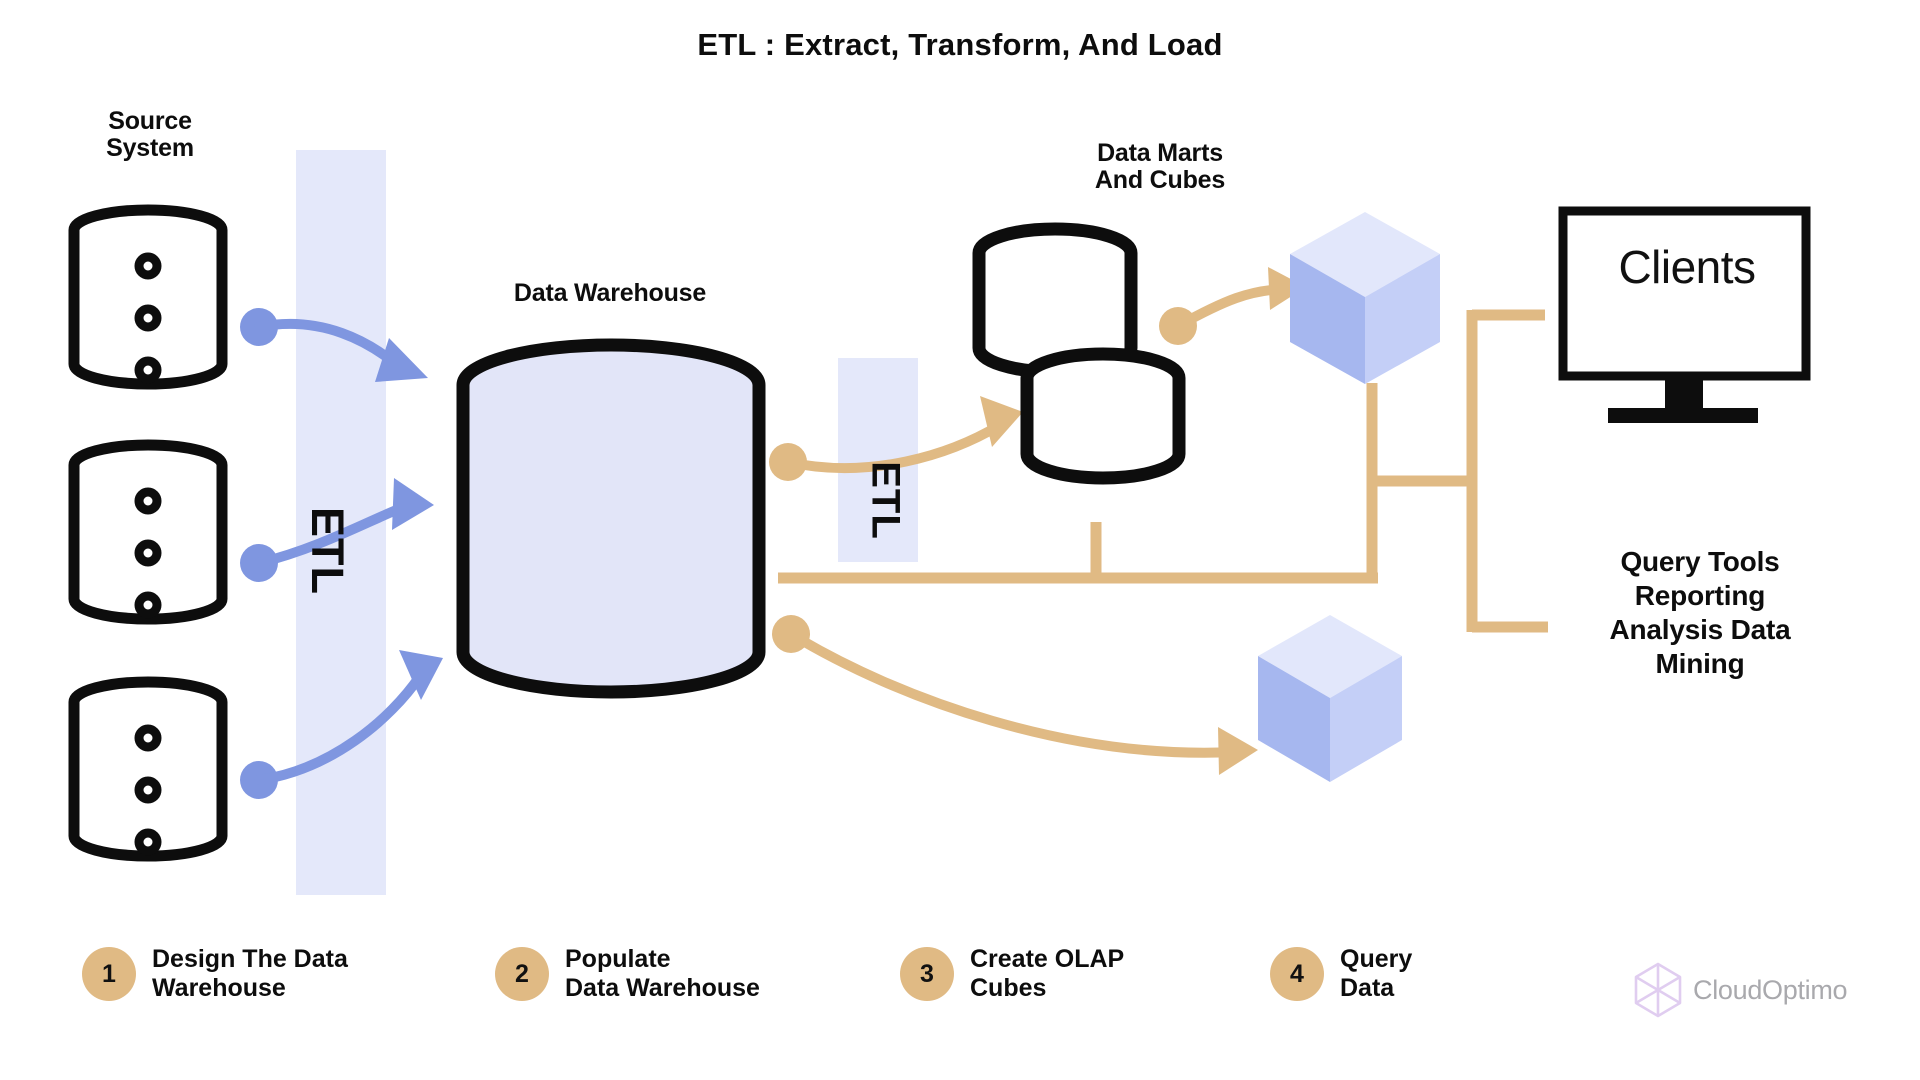 Image resolution: width=1920 pixels, height=1080 pixels. What do you see at coordinates (1297, 974) in the screenshot?
I see `step-badge-4: 4` at bounding box center [1297, 974].